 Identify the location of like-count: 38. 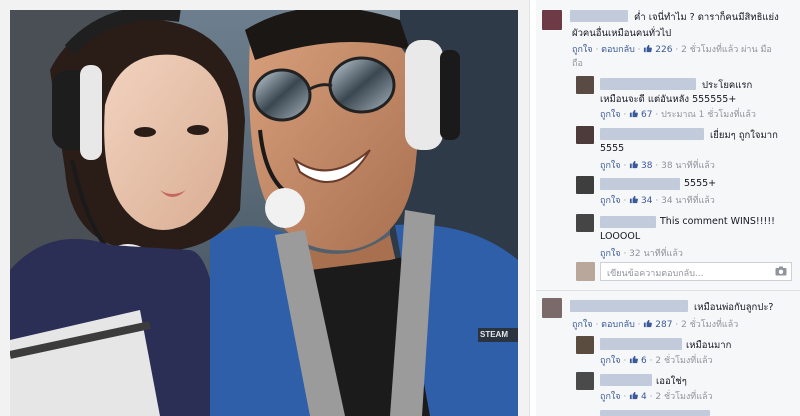
(646, 166).